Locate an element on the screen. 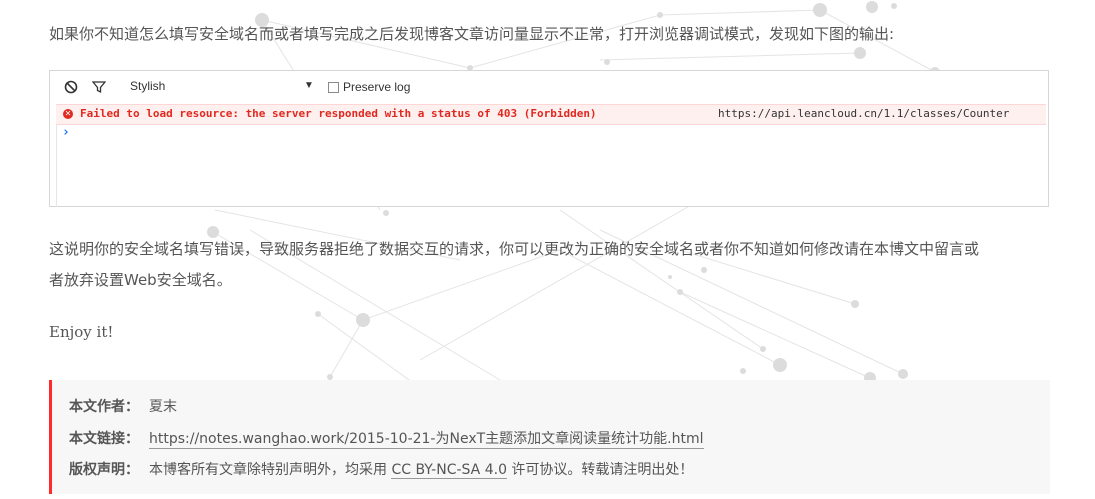 The image size is (1095, 499). console-toolbar: Stylish ▼ Preserve log is located at coordinates (549, 87).